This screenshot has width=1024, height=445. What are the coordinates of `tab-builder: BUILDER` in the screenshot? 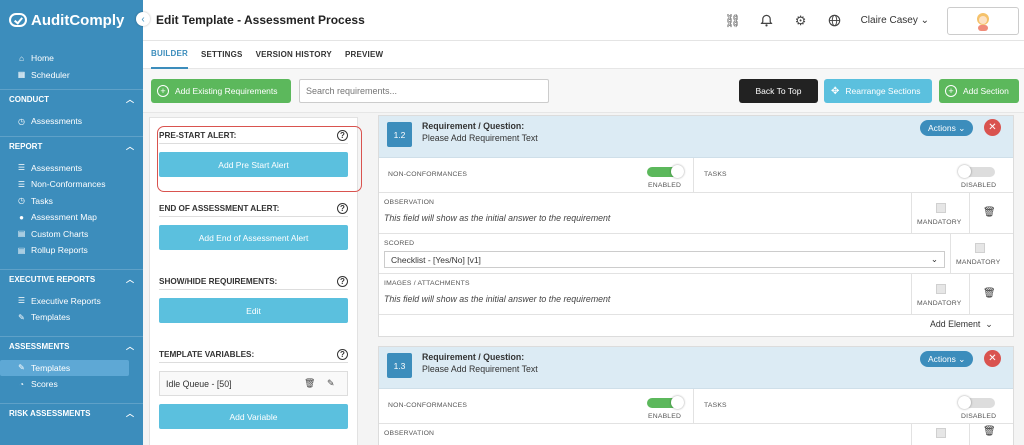 It's located at (169, 55).